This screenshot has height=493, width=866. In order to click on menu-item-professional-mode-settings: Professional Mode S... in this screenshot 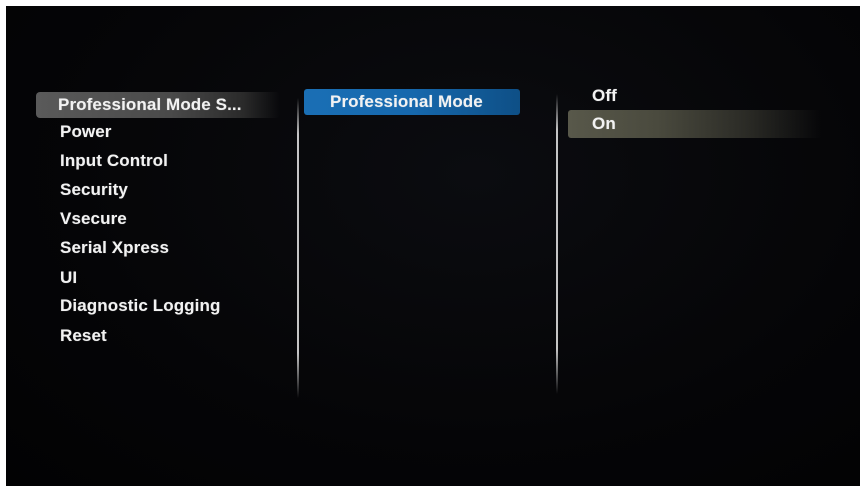, I will do `click(158, 105)`.